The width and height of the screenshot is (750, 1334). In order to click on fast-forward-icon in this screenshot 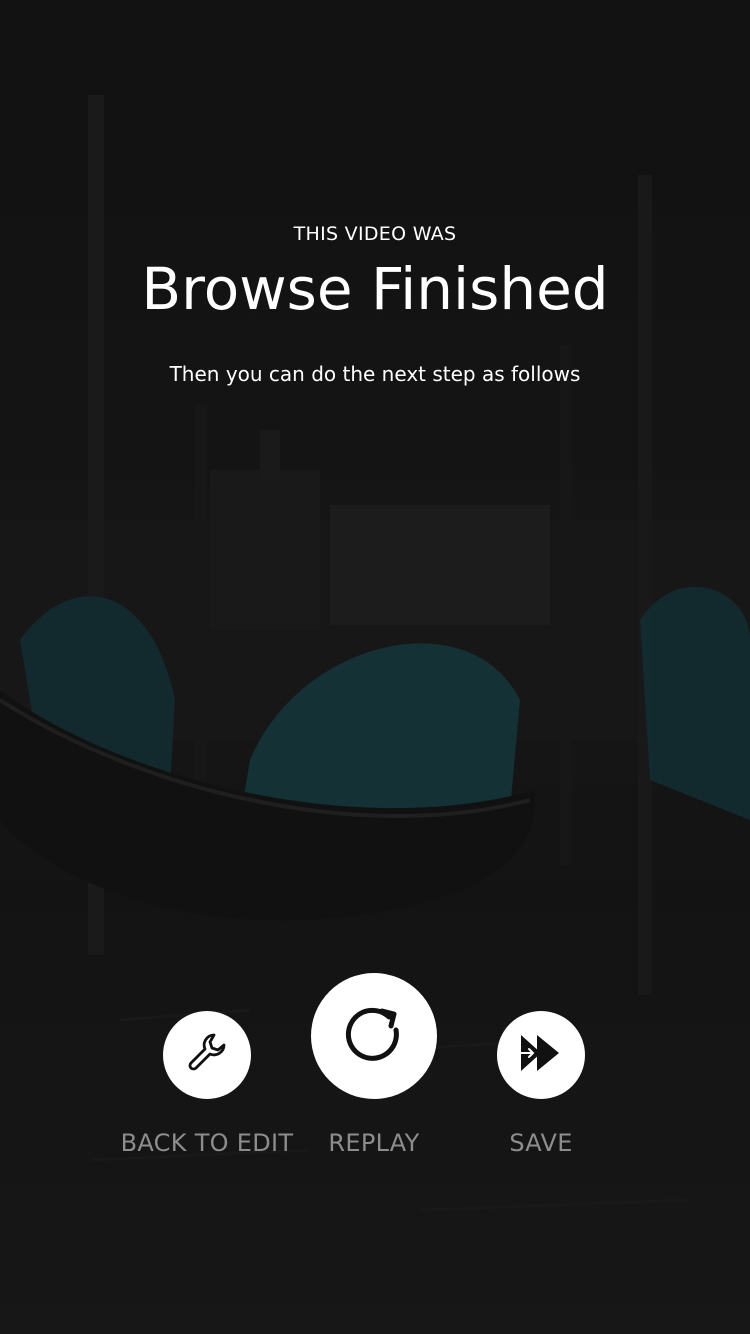, I will do `click(541, 1055)`.